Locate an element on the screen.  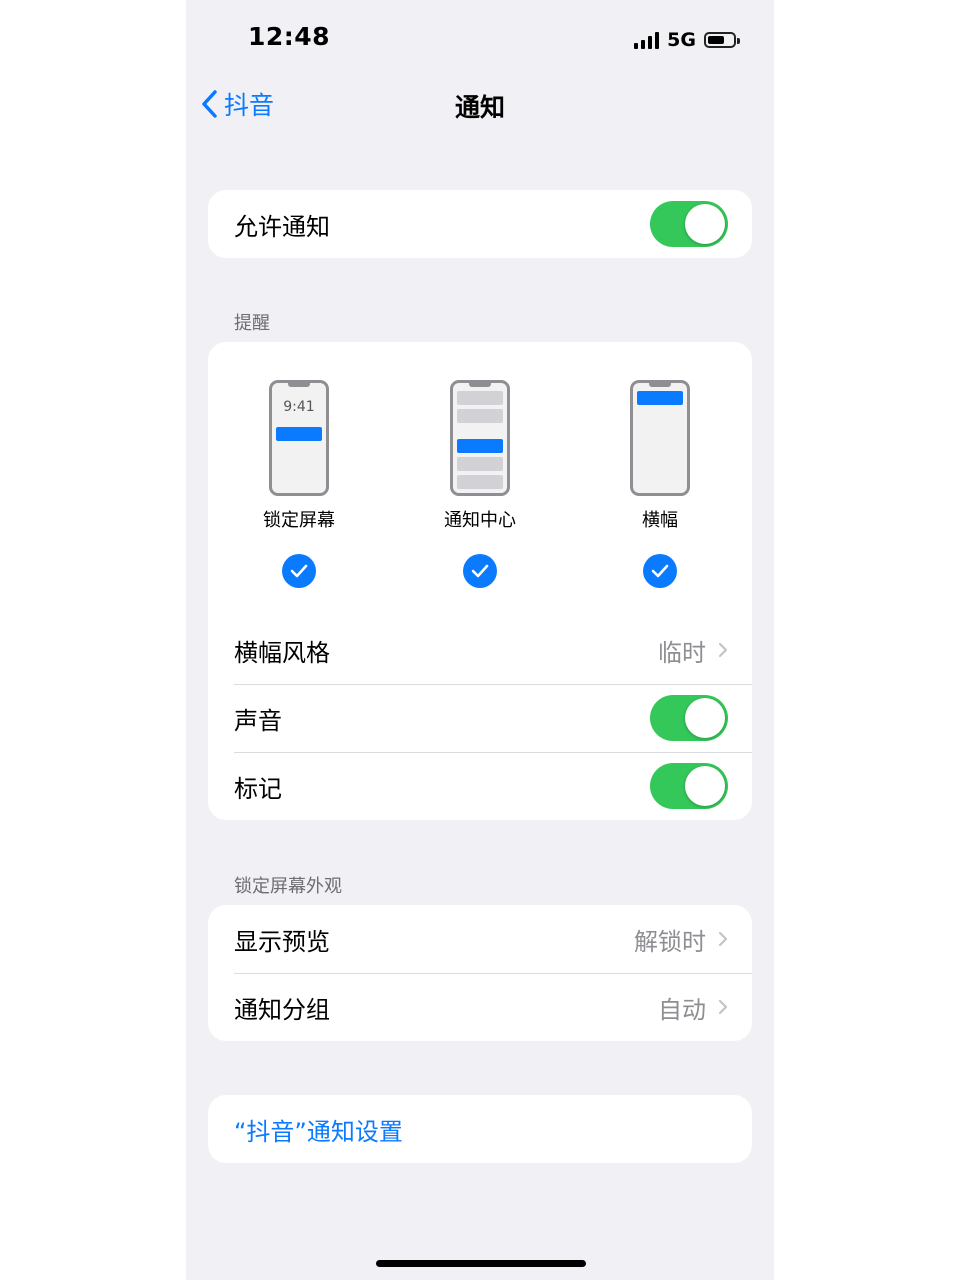
allow-notifications-row: 允许通知 is located at coordinates (480, 224).